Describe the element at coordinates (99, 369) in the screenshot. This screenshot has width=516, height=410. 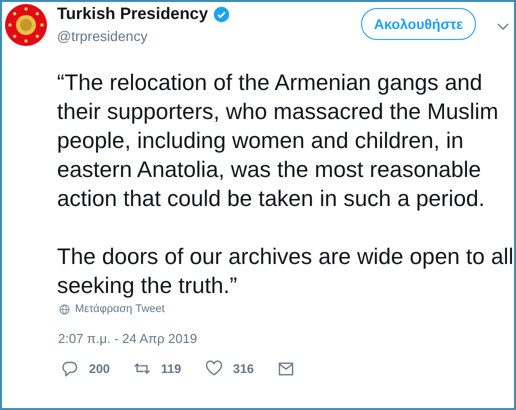
I see `reply-count: 200` at that location.